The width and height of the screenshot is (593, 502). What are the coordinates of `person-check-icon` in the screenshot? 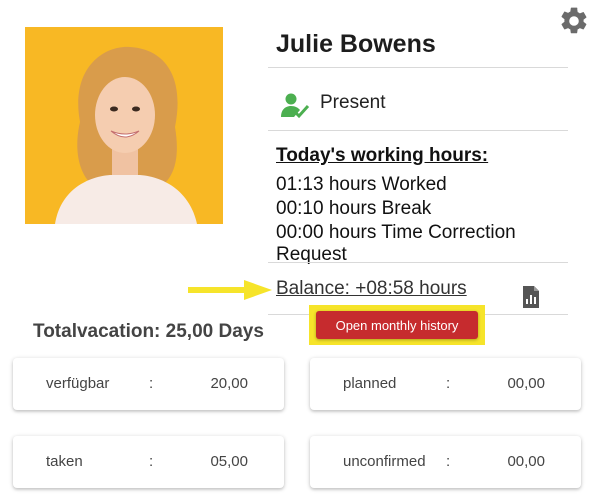 It's located at (295, 106).